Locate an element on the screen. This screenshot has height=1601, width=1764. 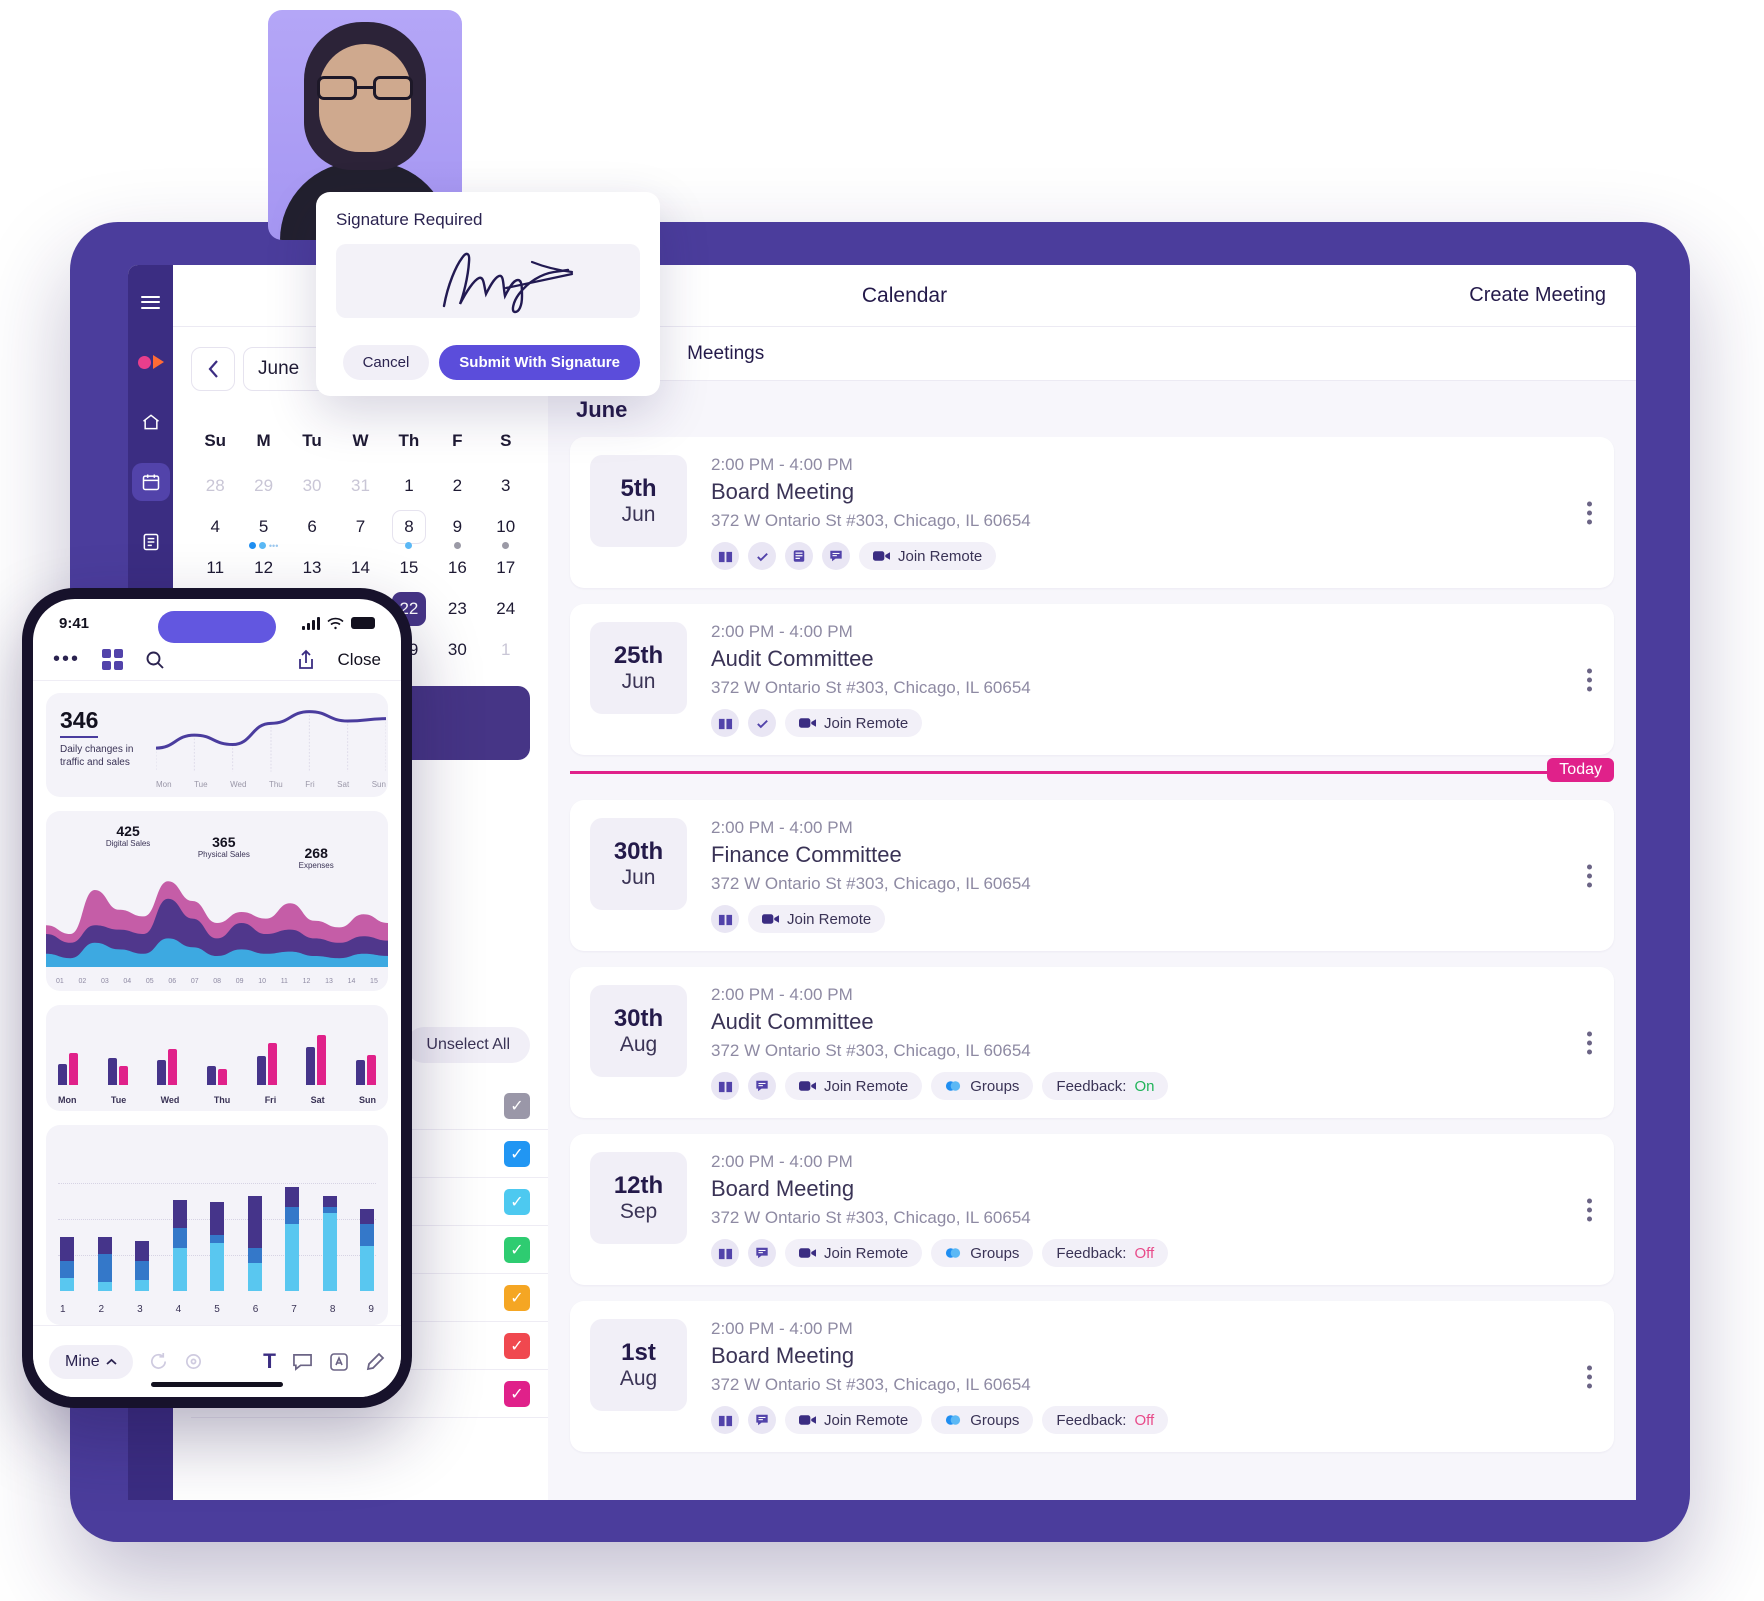
calendar-day: 5 ••• is located at coordinates (263, 528).